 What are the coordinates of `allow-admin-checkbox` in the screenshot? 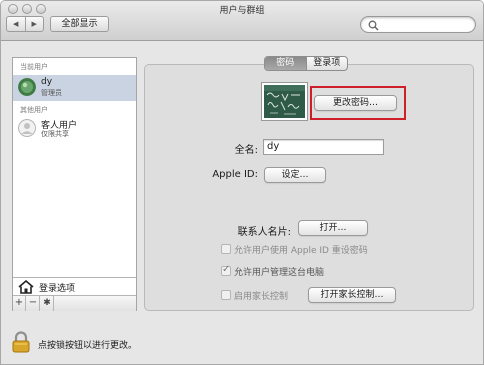 It's located at (226, 270).